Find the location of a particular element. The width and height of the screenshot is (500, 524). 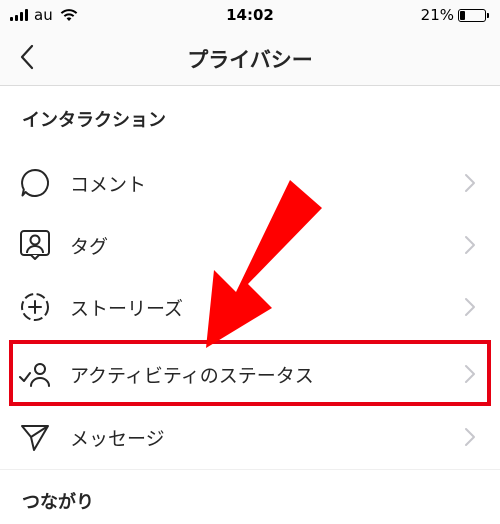

red-arrow-annotation is located at coordinates (264, 264).